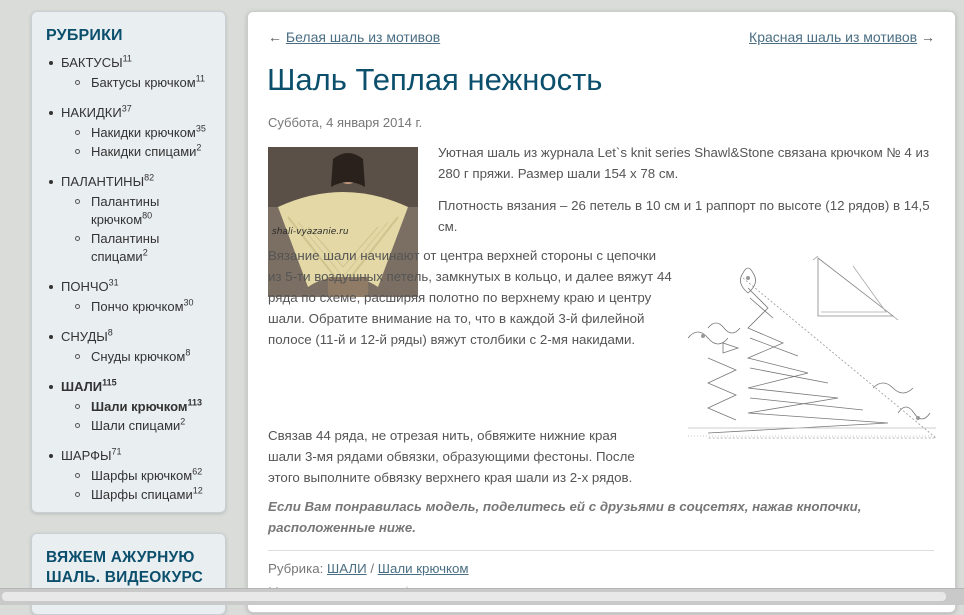  What do you see at coordinates (143, 152) in the screenshot?
I see `subcategory-link: Накидки спицами2` at bounding box center [143, 152].